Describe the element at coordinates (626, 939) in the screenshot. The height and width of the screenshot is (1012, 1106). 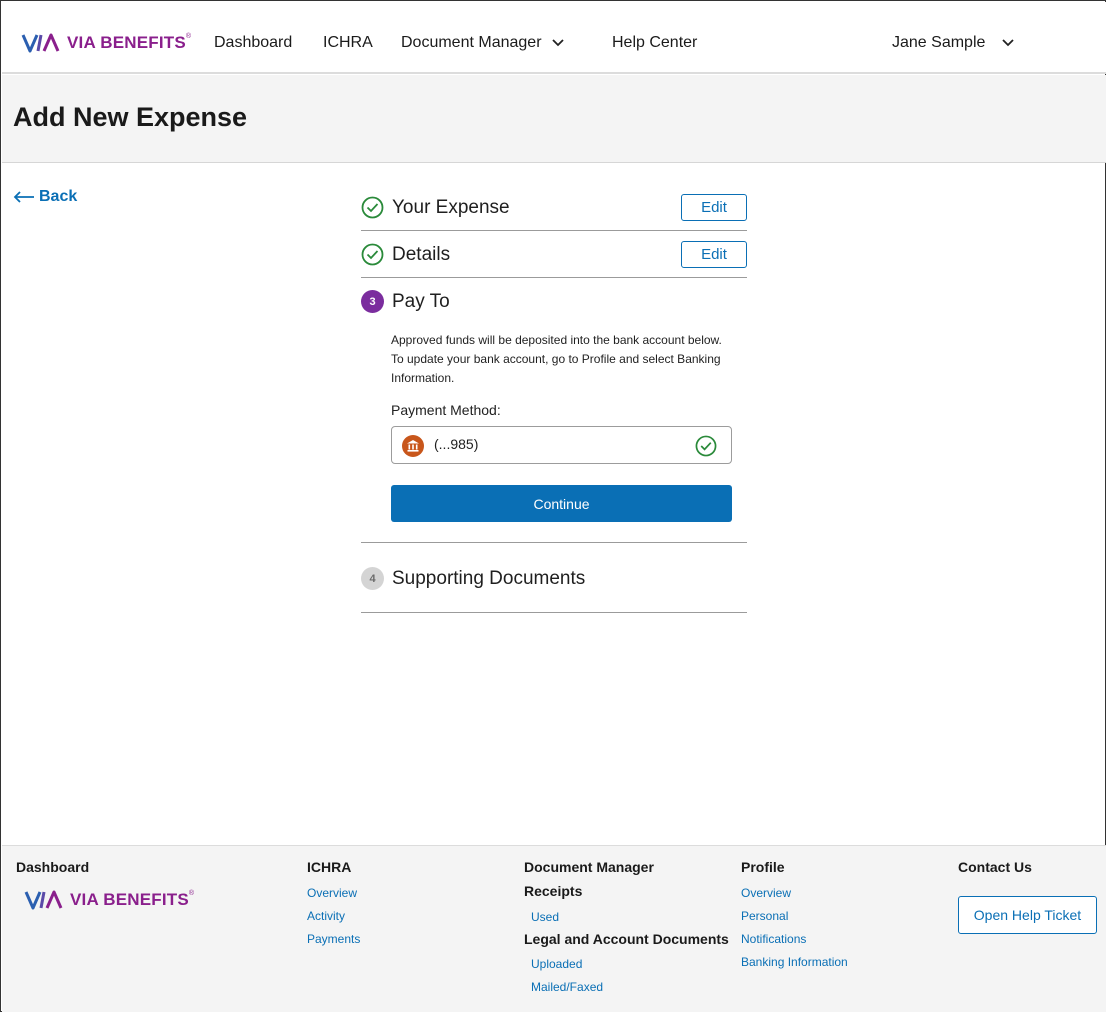
I see `footer-legal-heading: Legal and Account Documents` at that location.